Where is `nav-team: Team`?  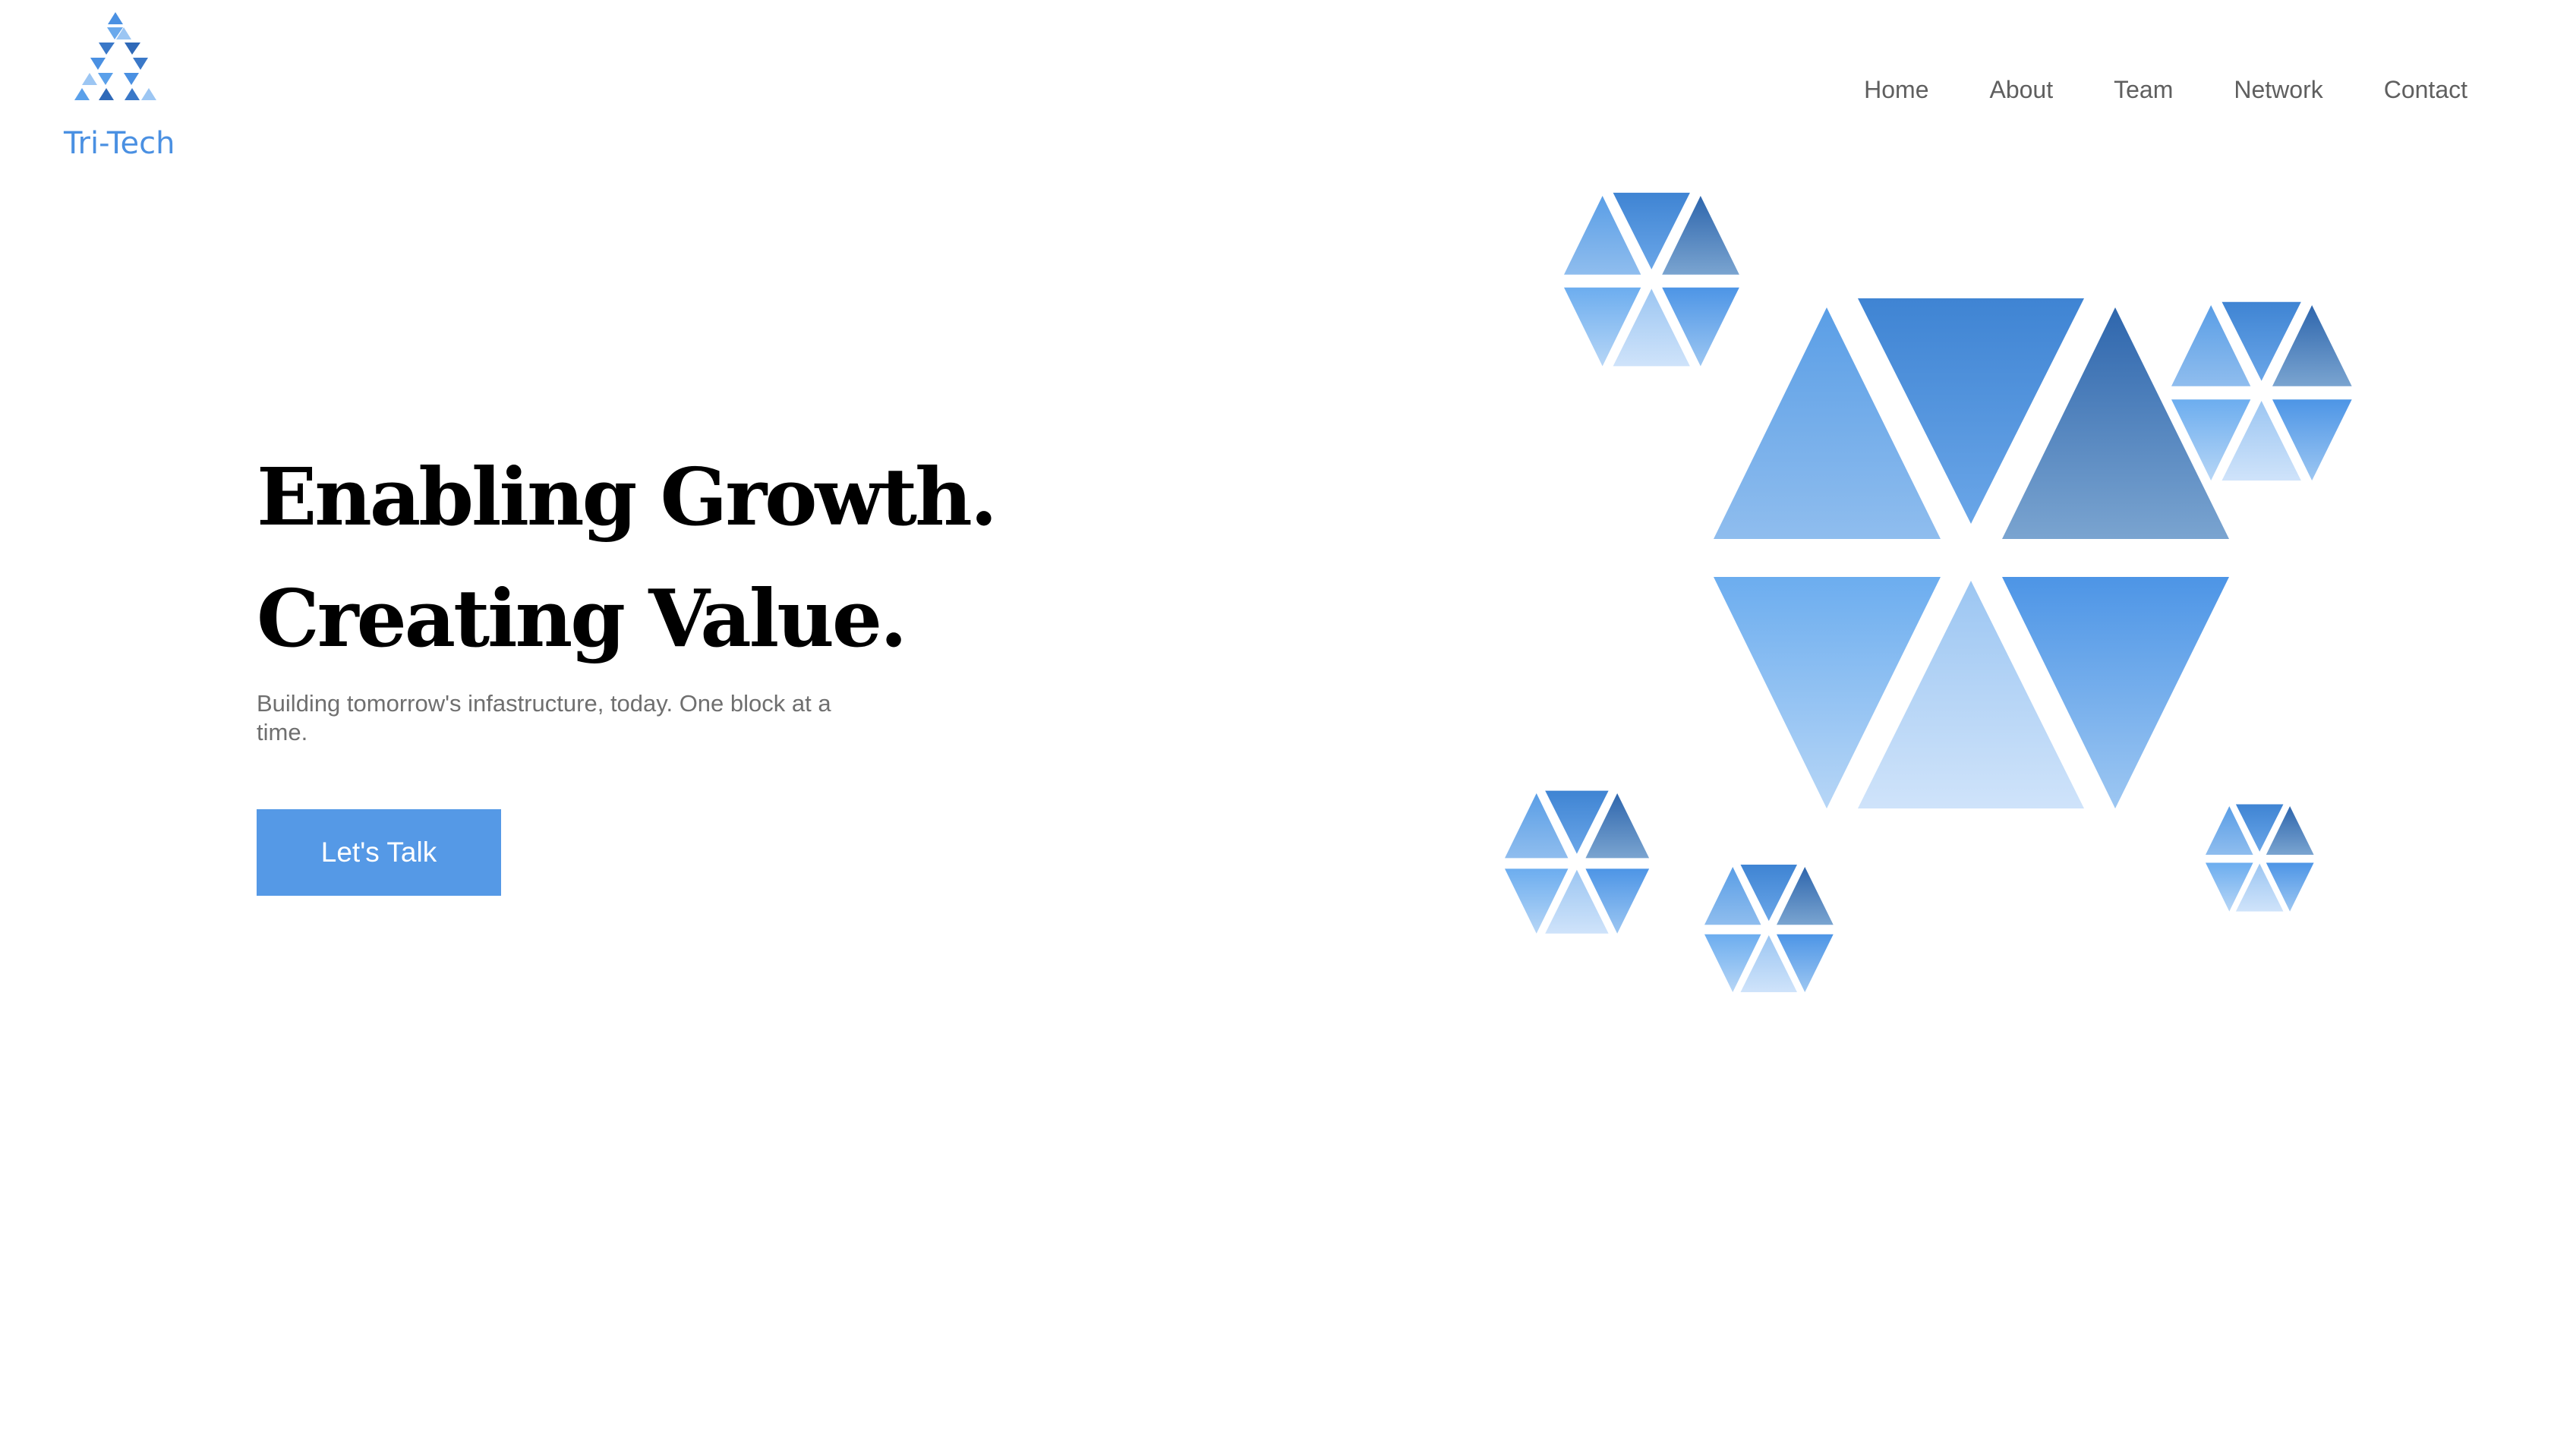 nav-team: Team is located at coordinates (2143, 90).